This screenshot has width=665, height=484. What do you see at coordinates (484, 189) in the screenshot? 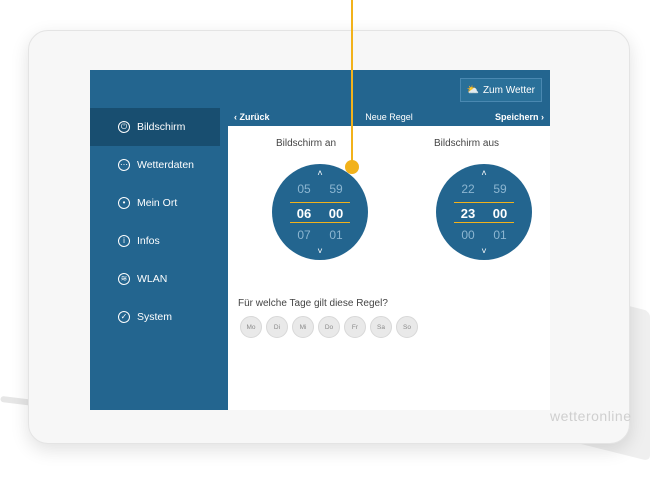
I see `picker-prev-row: 22 59` at bounding box center [484, 189].